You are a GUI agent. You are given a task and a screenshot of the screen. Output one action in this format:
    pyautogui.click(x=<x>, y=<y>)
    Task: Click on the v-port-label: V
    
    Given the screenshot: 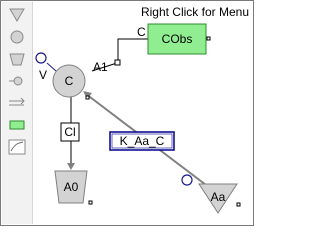 What is the action you would take?
    pyautogui.click(x=43, y=75)
    